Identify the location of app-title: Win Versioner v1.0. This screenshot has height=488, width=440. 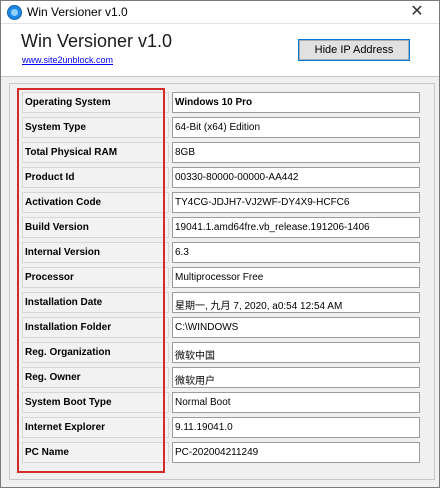
(97, 41).